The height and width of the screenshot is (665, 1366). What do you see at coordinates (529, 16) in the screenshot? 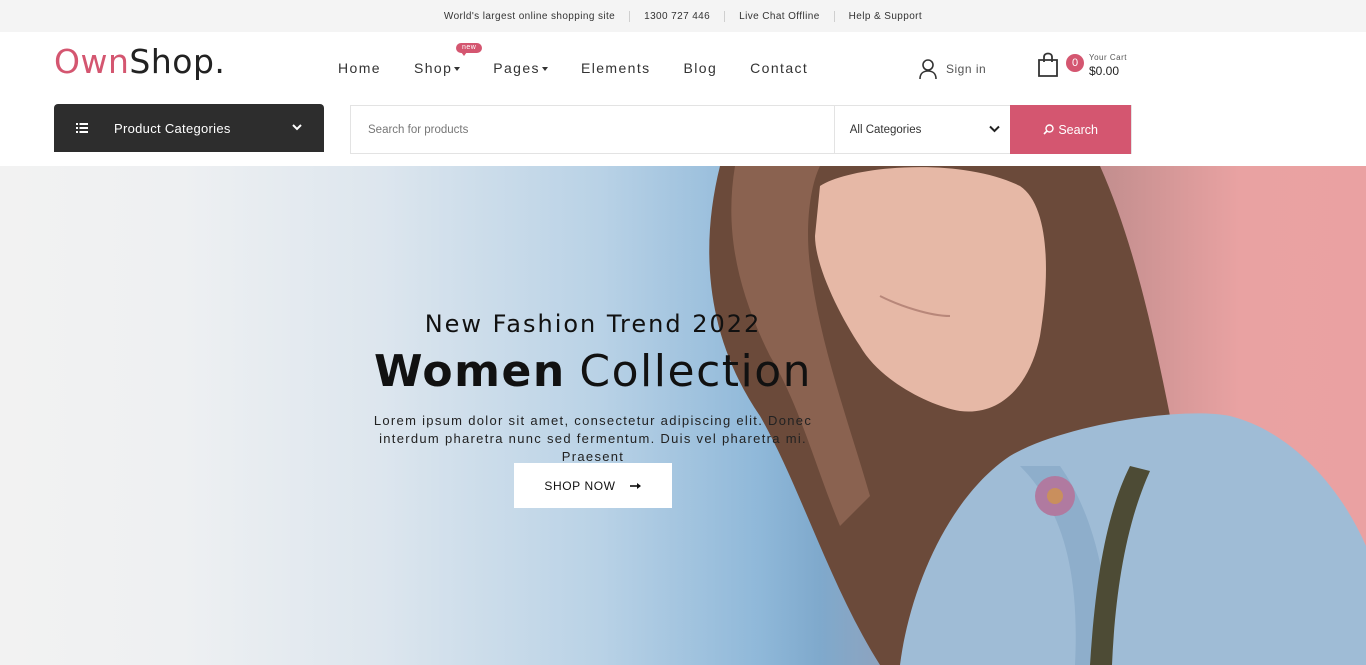
I see `topbar-tagline: World's largest online shopping site` at bounding box center [529, 16].